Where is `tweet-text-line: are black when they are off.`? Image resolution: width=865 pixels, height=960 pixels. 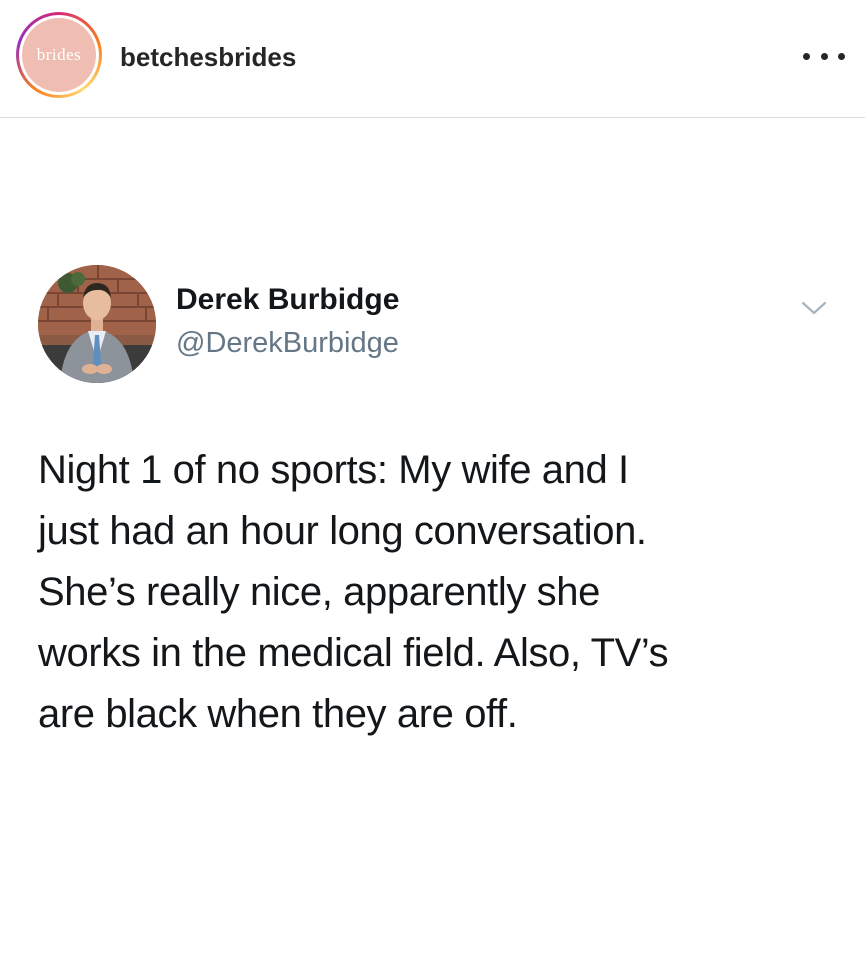
tweet-text-line: are black when they are off. is located at coordinates (278, 714).